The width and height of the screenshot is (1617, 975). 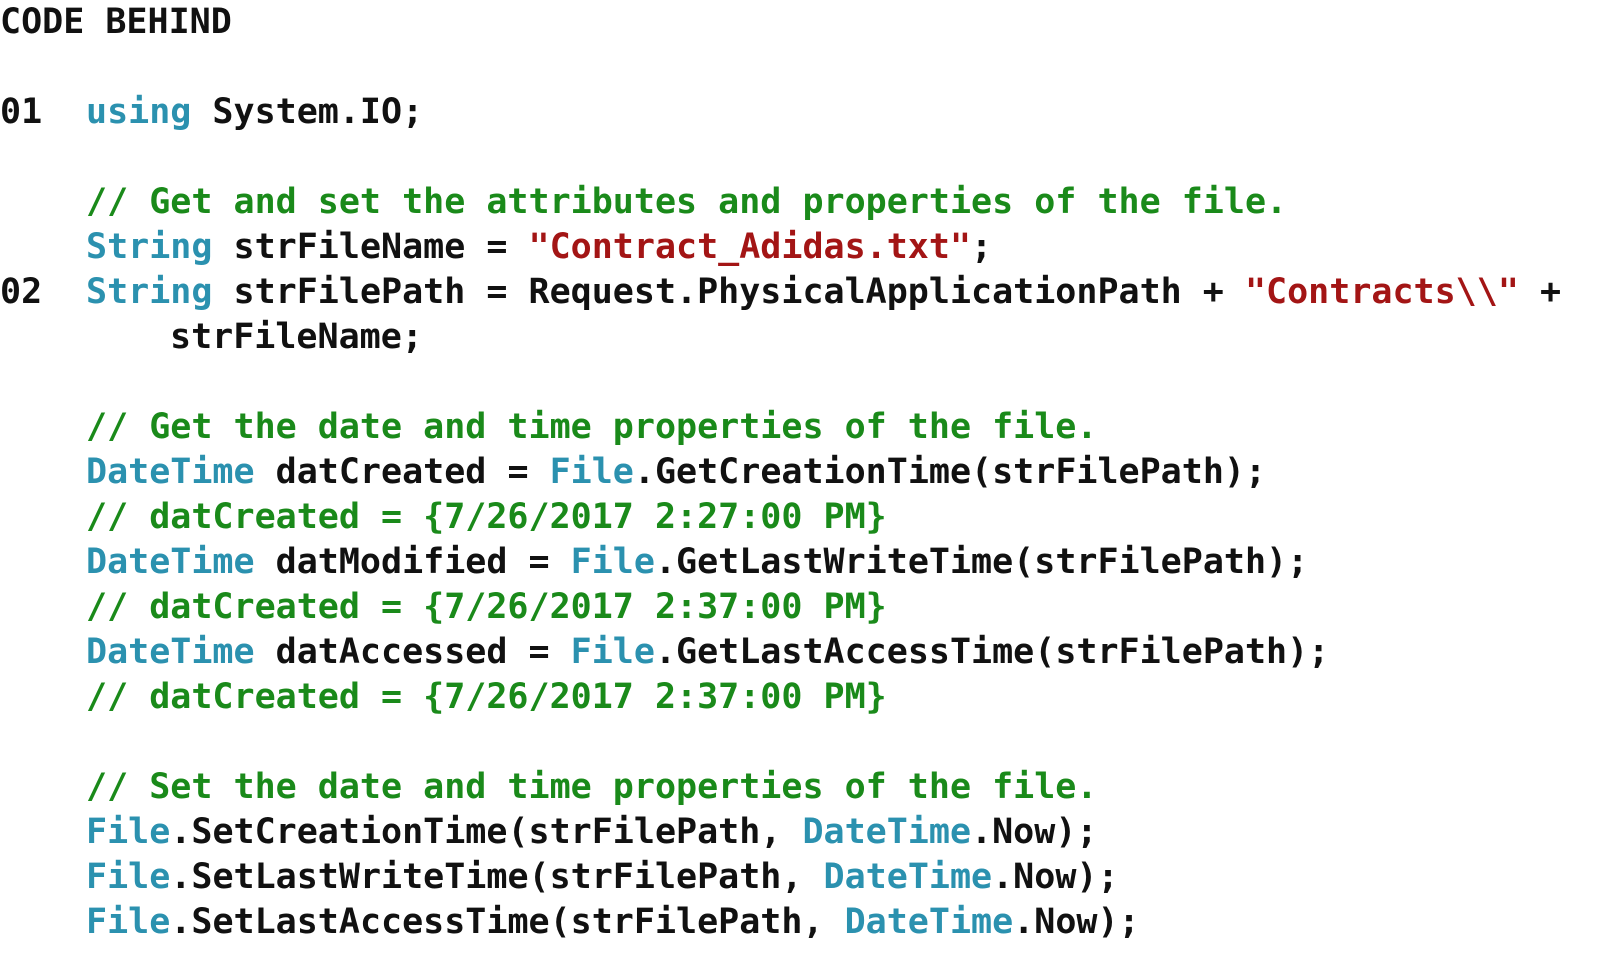 I want to click on code-token: strFileName;, so click(x=296, y=337).